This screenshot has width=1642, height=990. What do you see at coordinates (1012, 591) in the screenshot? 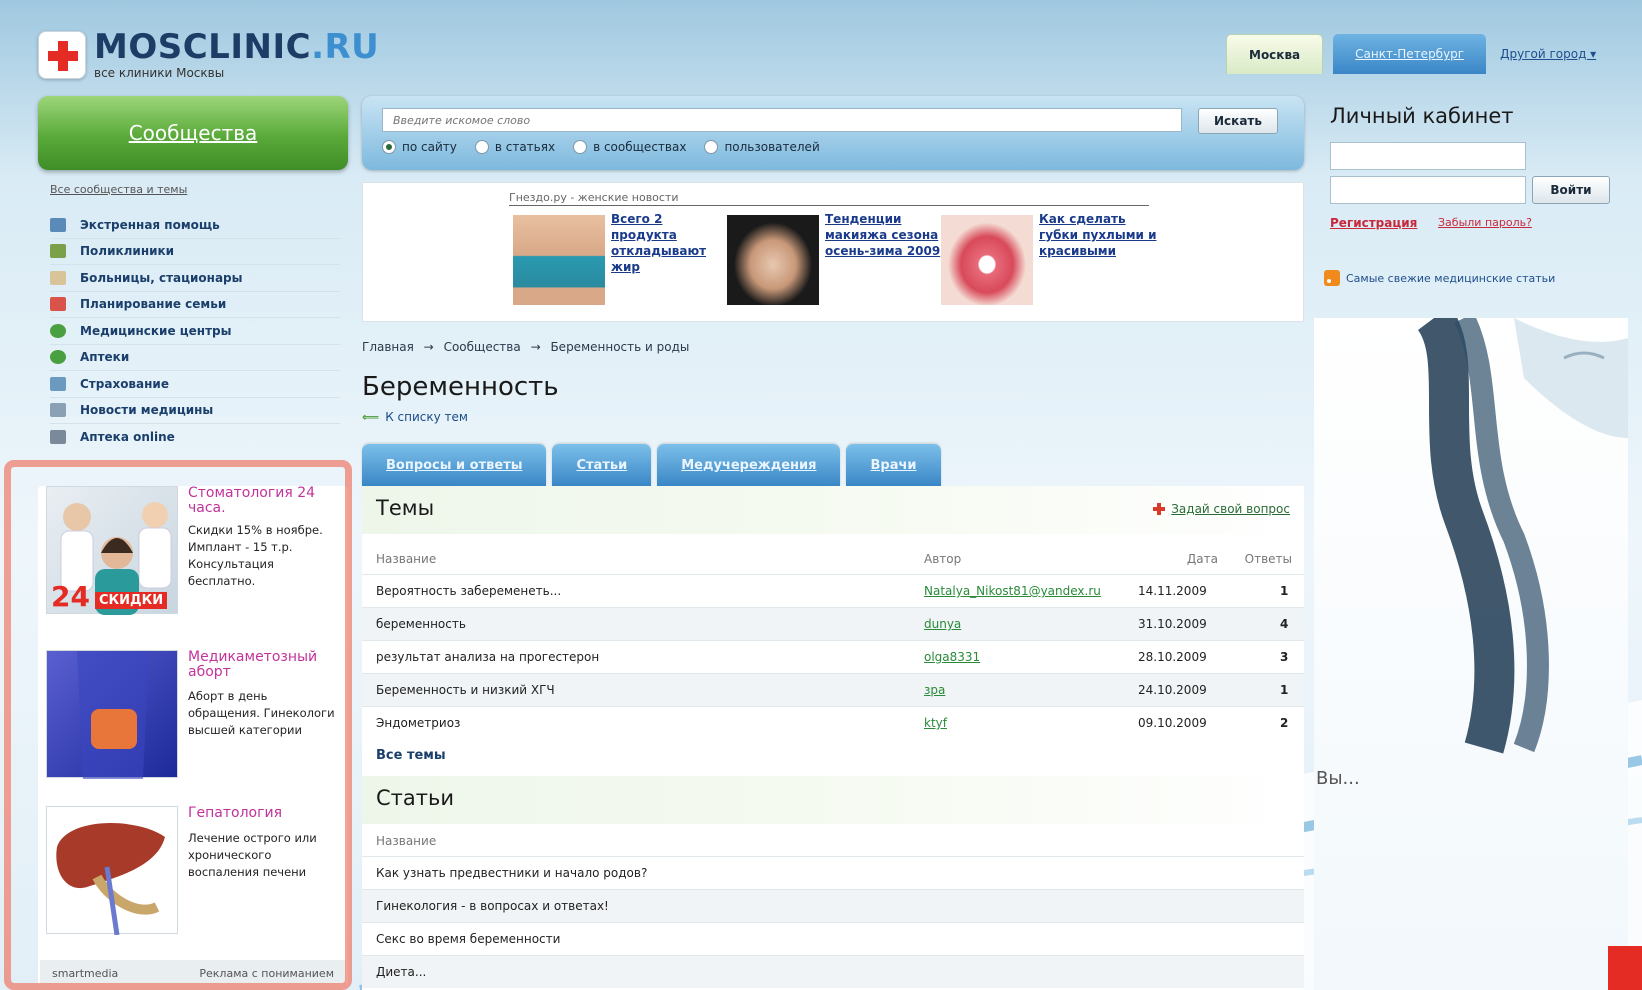
I see `topic-author: Natalya_Nikost81@yandex.ru` at bounding box center [1012, 591].